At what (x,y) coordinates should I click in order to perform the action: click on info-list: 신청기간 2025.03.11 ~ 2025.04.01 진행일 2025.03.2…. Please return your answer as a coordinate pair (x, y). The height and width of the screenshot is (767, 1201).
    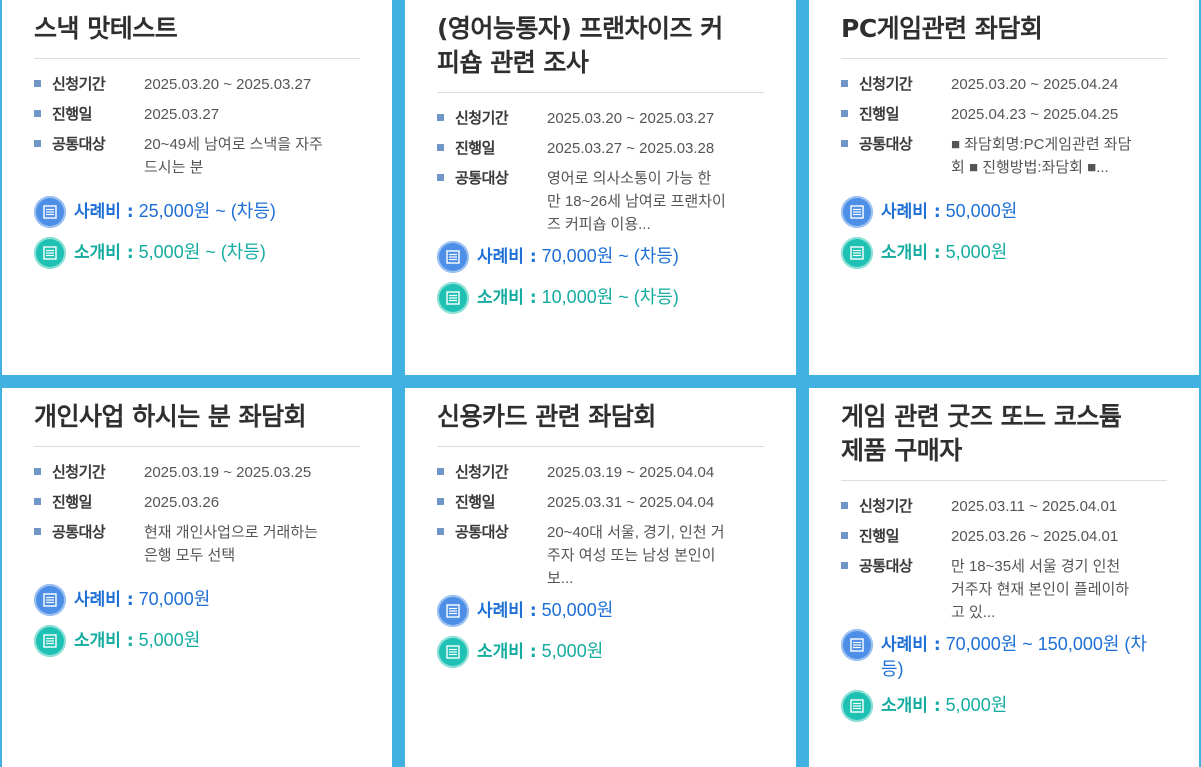
    Looking at the image, I should click on (1004, 559).